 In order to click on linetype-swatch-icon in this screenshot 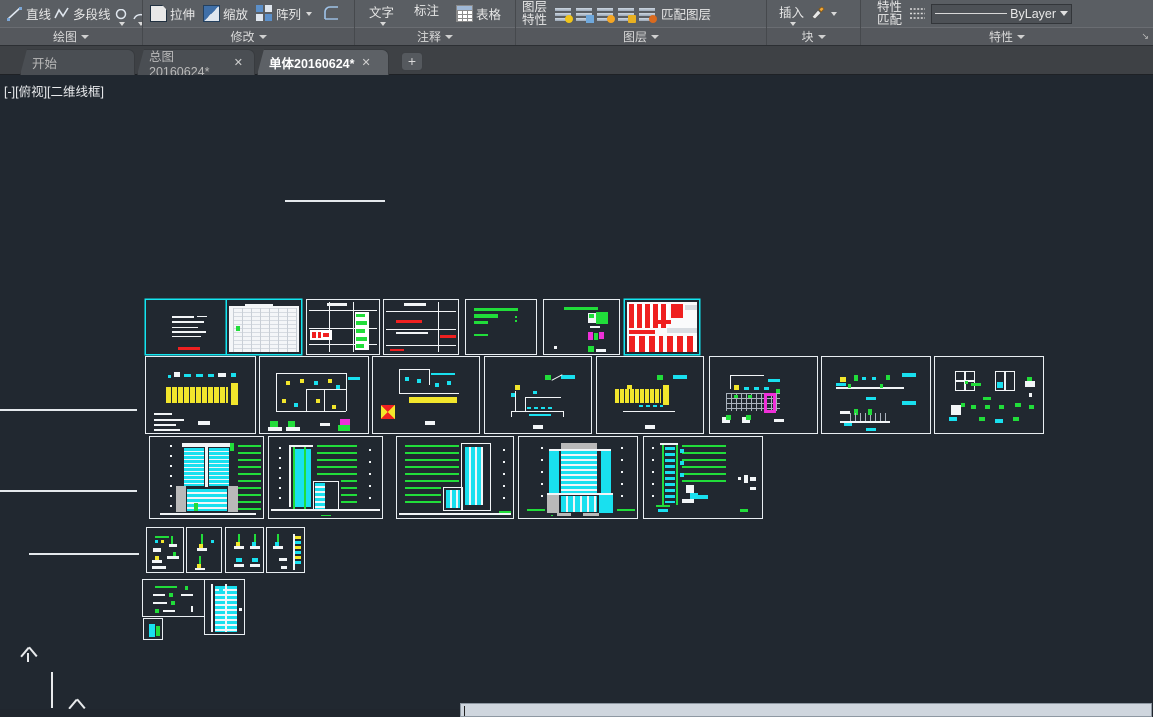, I will do `click(917, 13)`.